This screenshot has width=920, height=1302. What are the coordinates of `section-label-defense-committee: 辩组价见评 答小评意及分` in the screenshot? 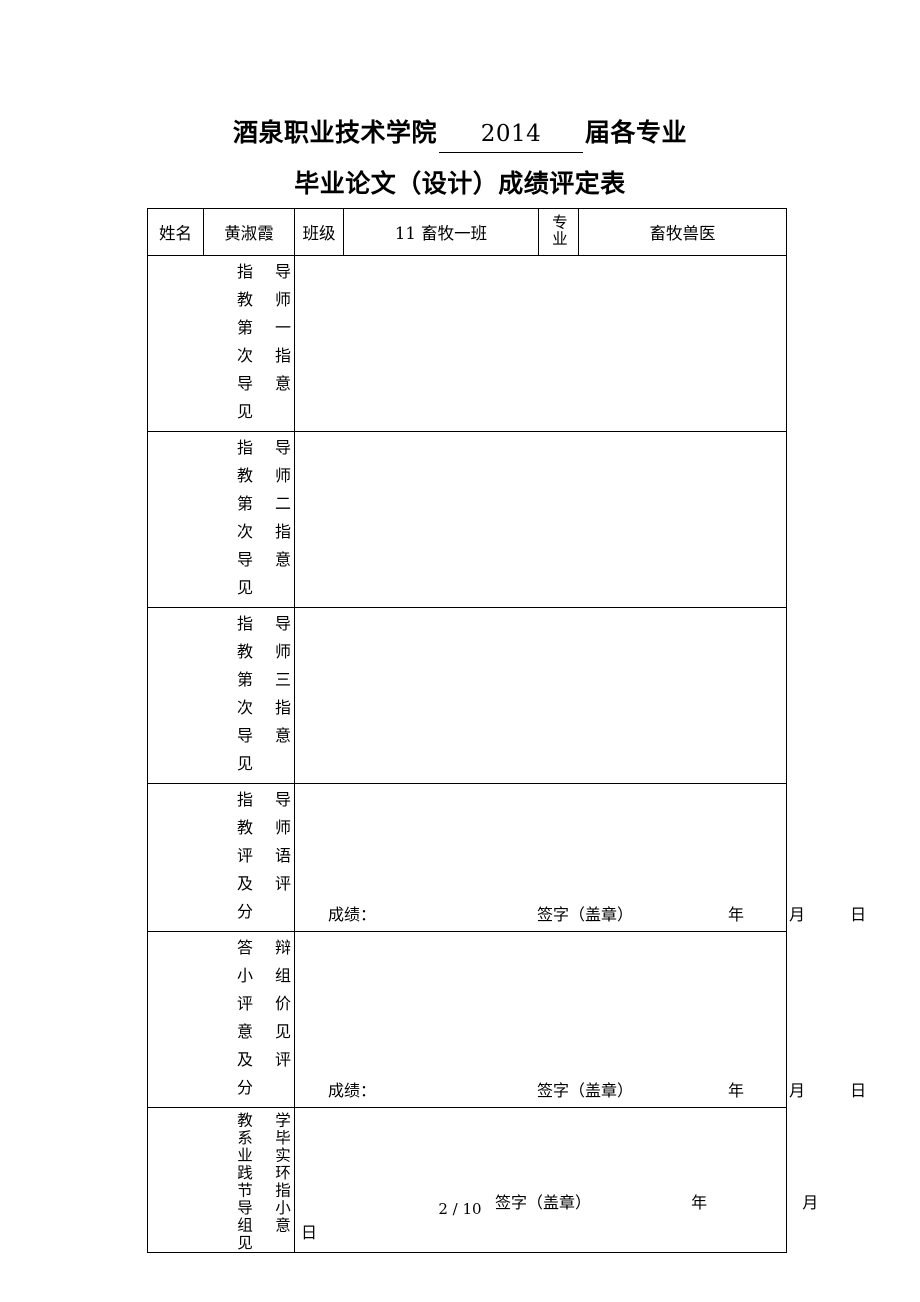 It's located at (221, 1019).